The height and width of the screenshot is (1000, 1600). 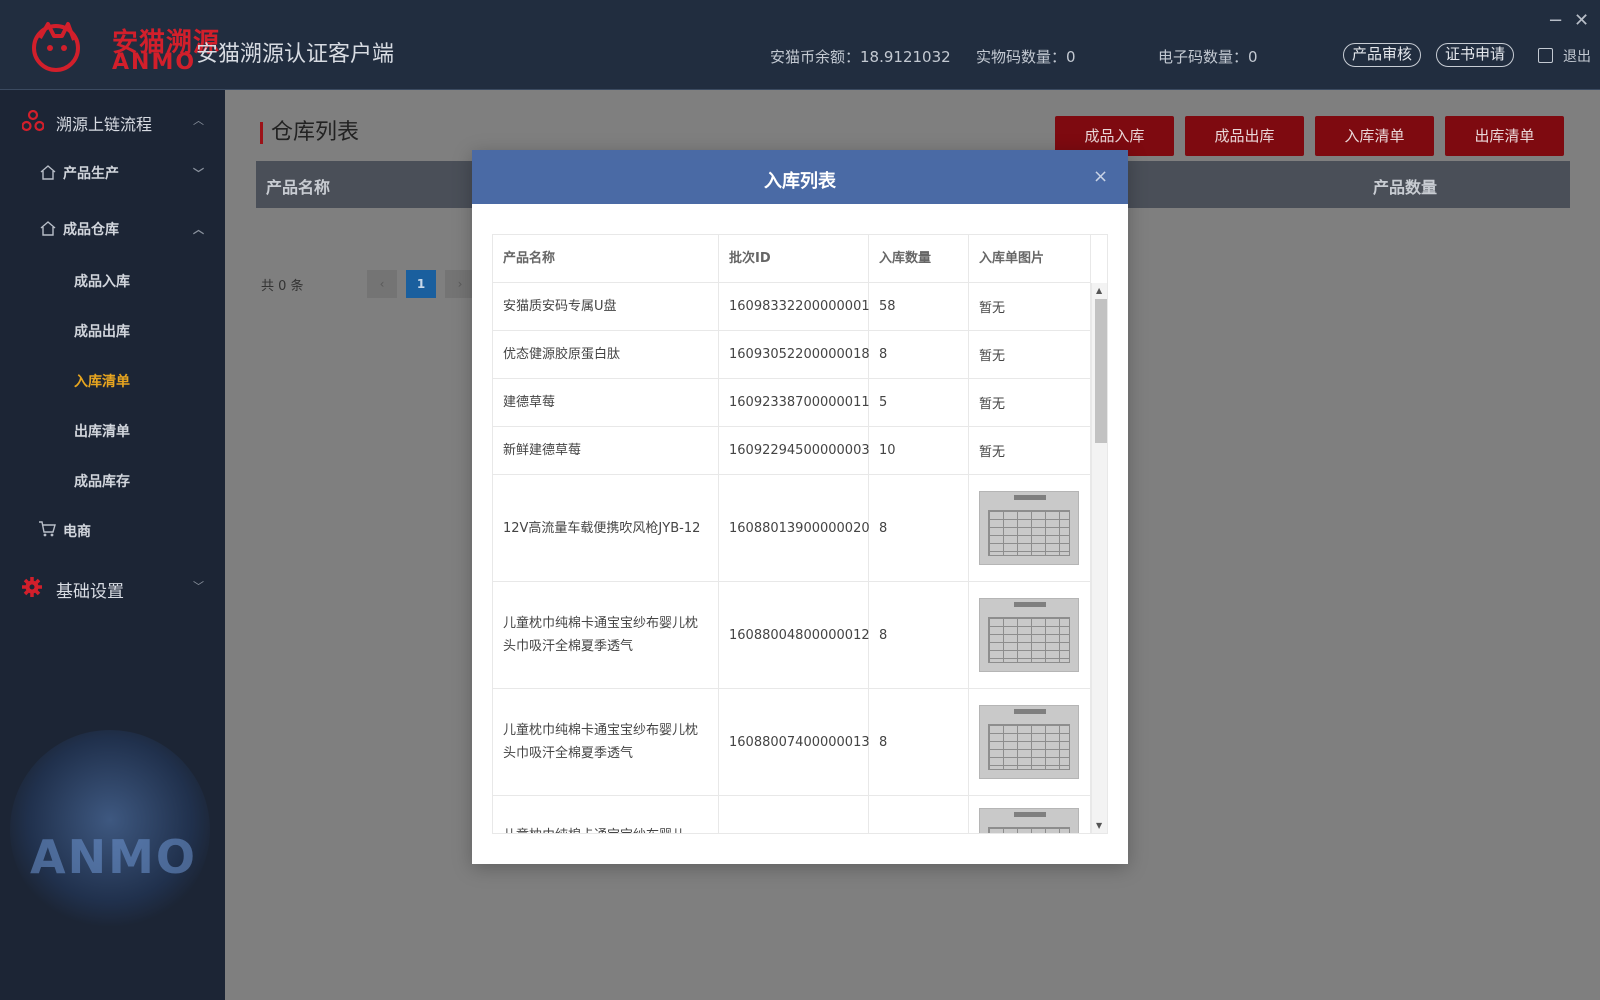 I want to click on stock-out-list-button: 出库清单, so click(x=1504, y=136).